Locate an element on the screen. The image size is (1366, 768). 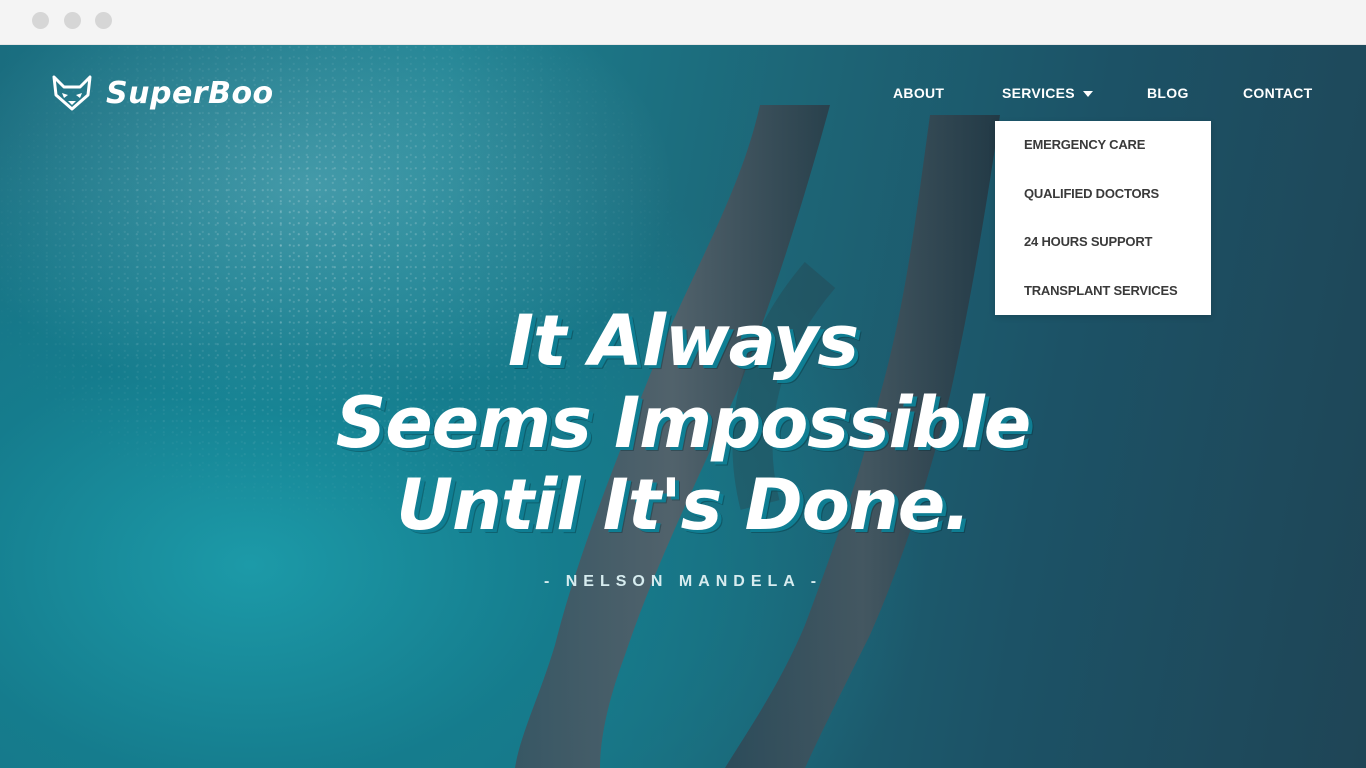
dropdown-item-emergency-care: EMERGENCY CARE is located at coordinates (1084, 144).